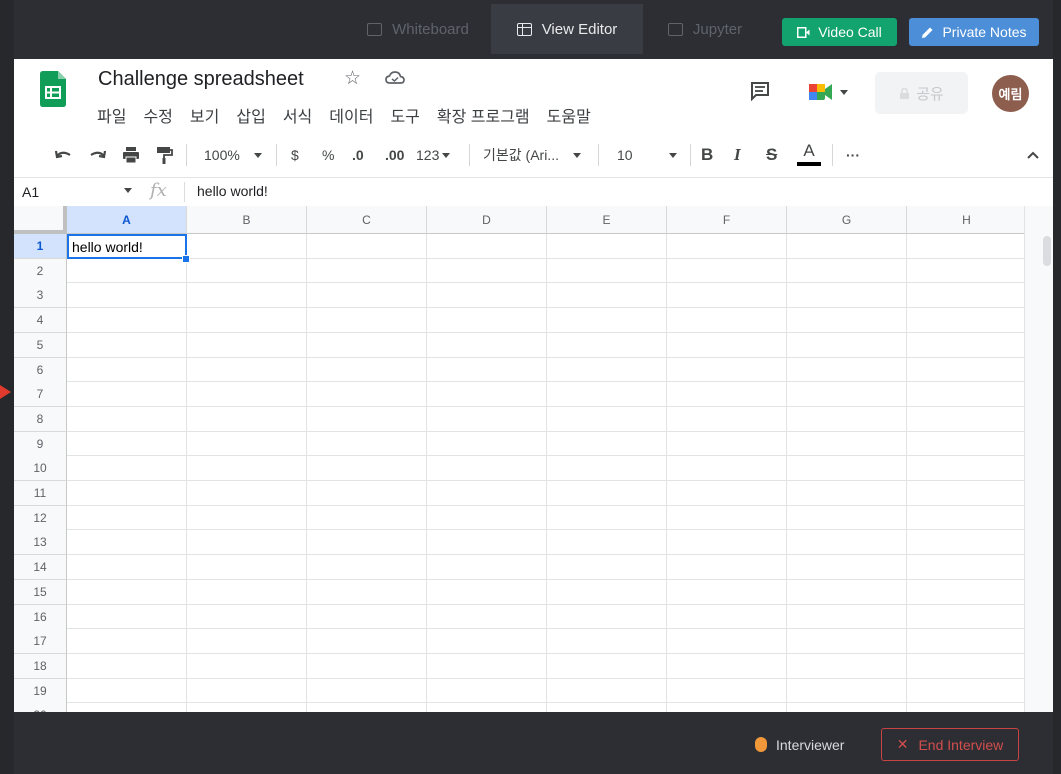 The width and height of the screenshot is (1061, 774). What do you see at coordinates (40, 321) in the screenshot?
I see `row-header-4: 4` at bounding box center [40, 321].